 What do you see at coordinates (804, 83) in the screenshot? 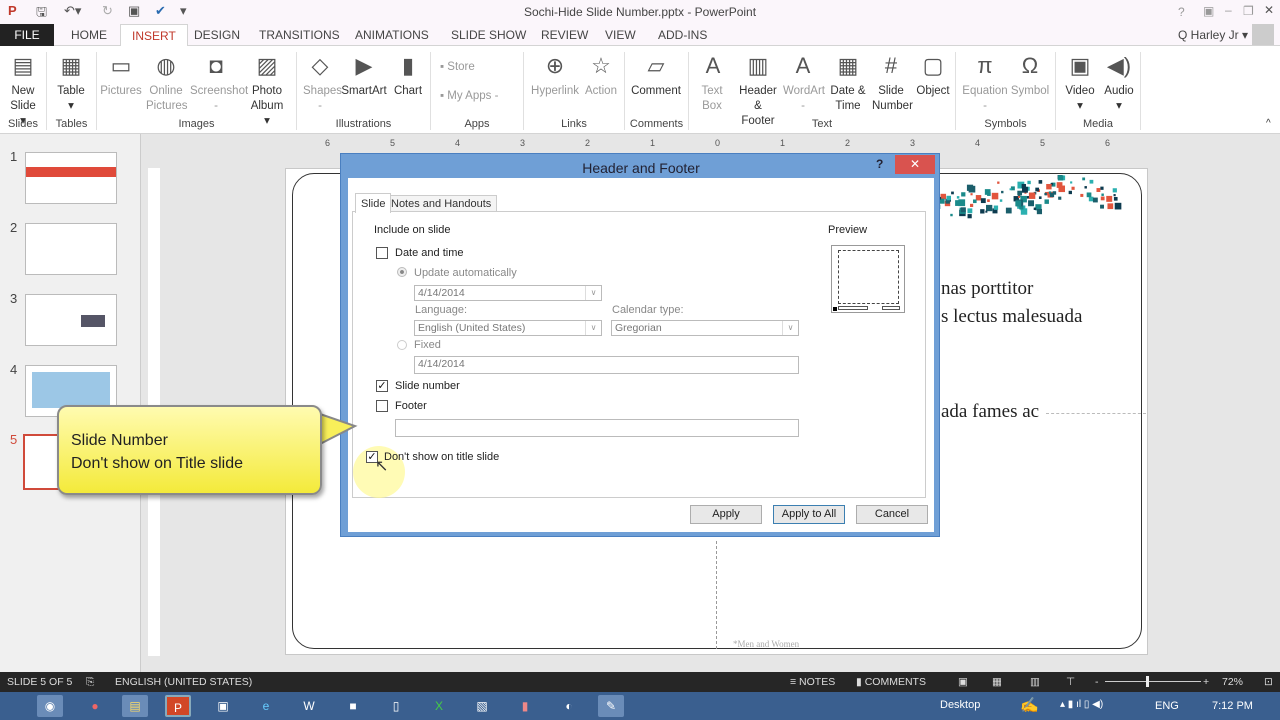
I see `wordart-button: A WordArt -` at bounding box center [804, 83].